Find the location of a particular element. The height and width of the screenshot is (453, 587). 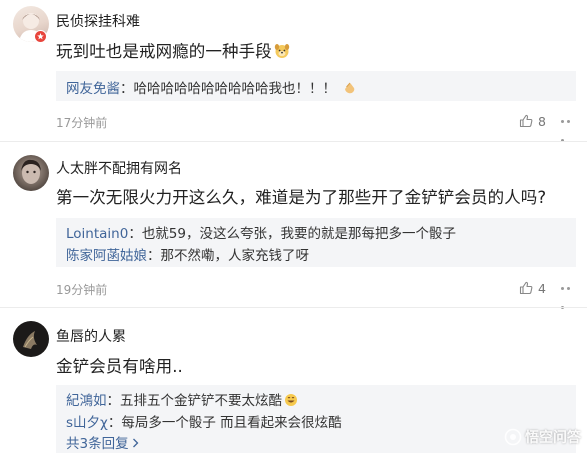

comment-text-body: 玩到吐也是戒网瘾的一种手段 is located at coordinates (164, 51).